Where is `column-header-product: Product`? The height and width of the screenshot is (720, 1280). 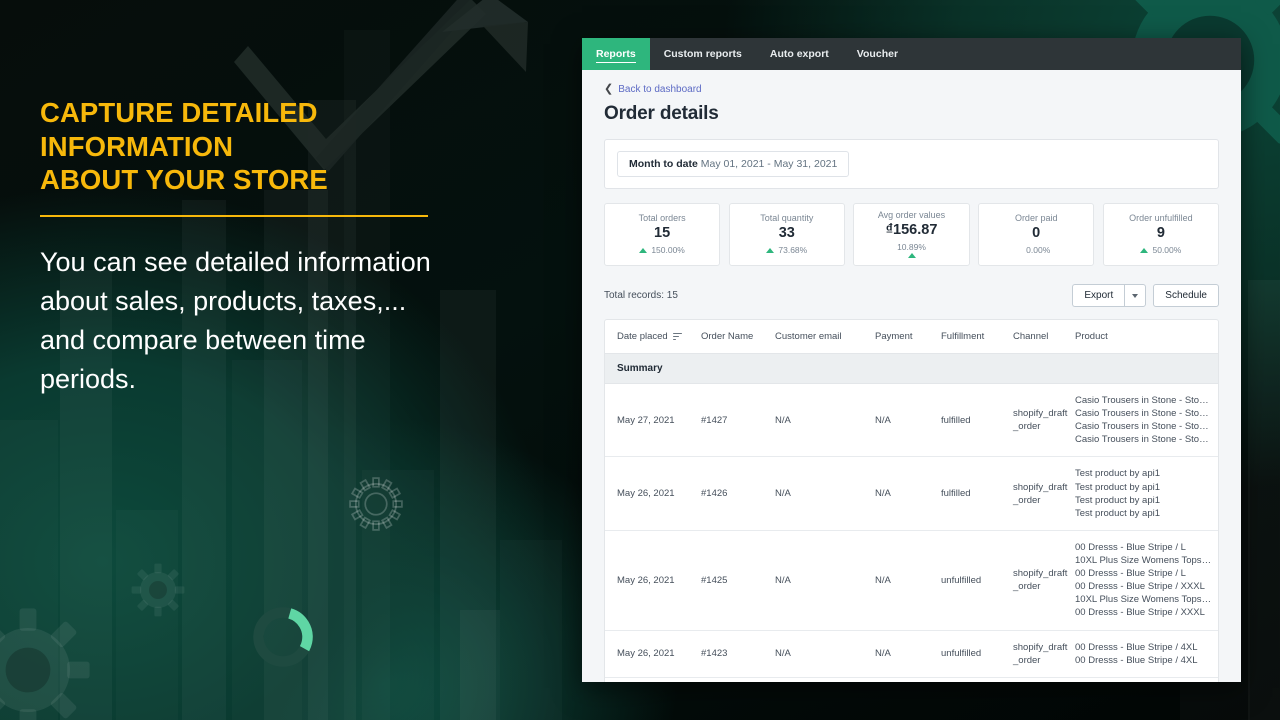
column-header-product: Product is located at coordinates (1146, 337).